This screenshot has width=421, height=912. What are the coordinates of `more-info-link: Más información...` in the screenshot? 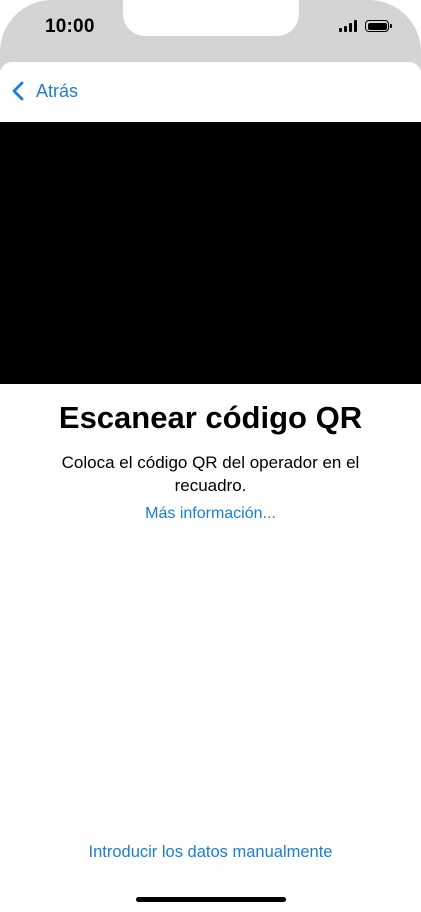 It's located at (210, 514).